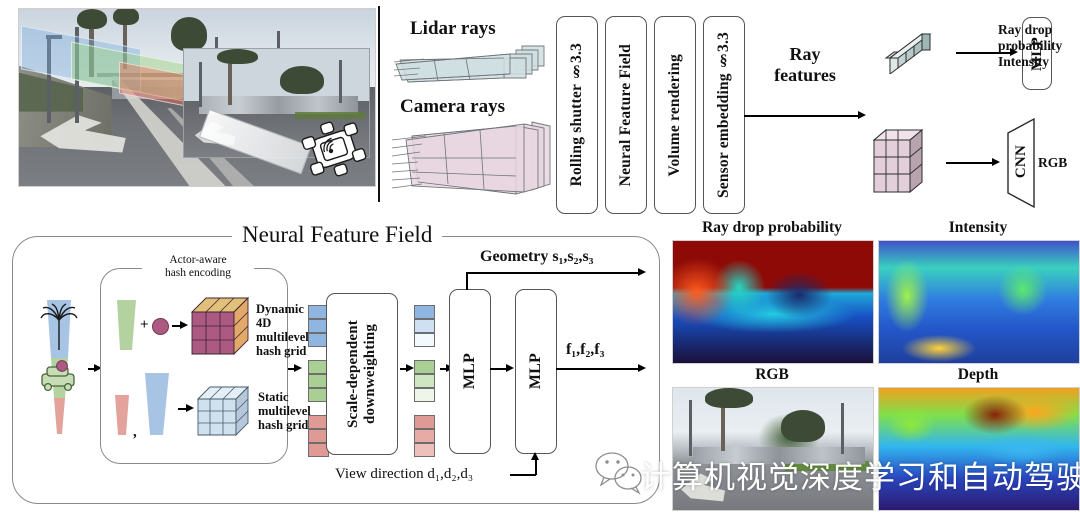  I want to click on watermark-text: 计算机视觉深度学习和自动驾驶, so click(860, 478).